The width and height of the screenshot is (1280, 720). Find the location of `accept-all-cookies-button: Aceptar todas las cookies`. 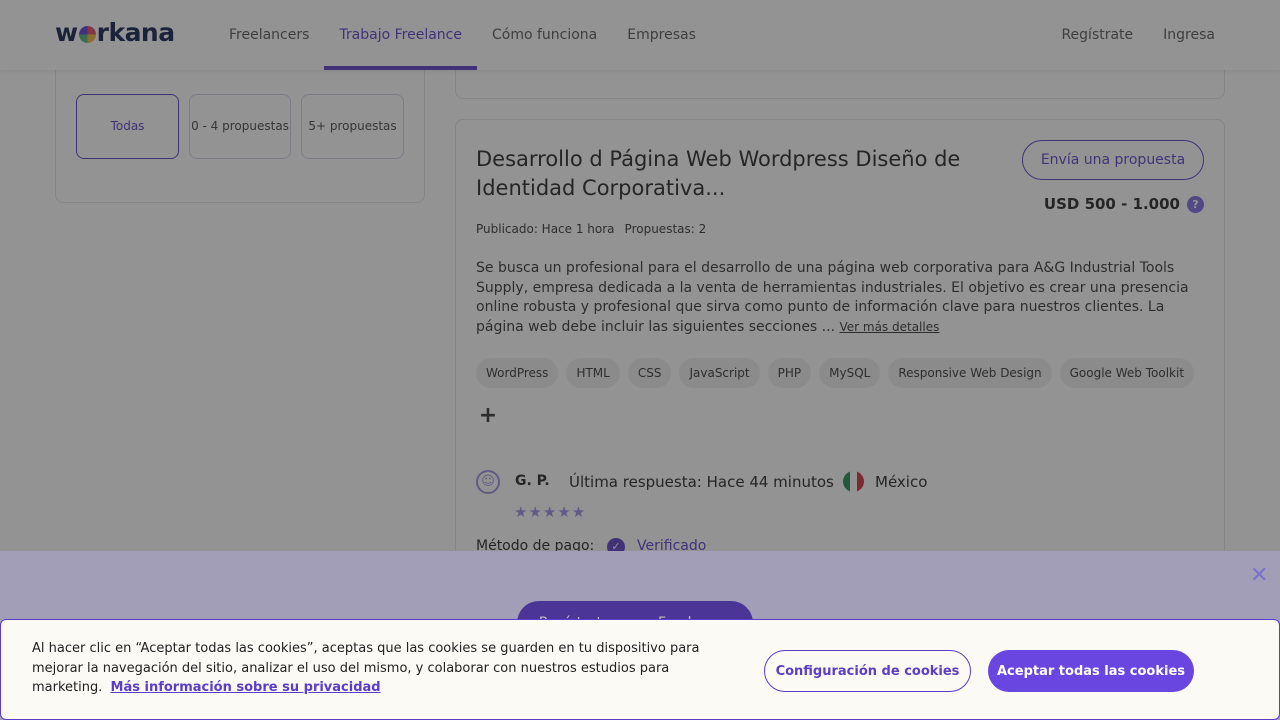

accept-all-cookies-button: Aceptar todas las cookies is located at coordinates (1091, 671).